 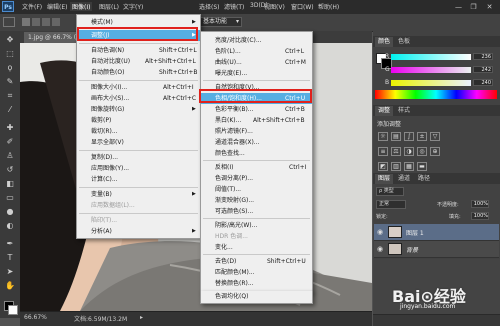 What do you see at coordinates (390, 191) in the screenshot?
I see `layer-filter-select: ρ 类型` at bounding box center [390, 191].